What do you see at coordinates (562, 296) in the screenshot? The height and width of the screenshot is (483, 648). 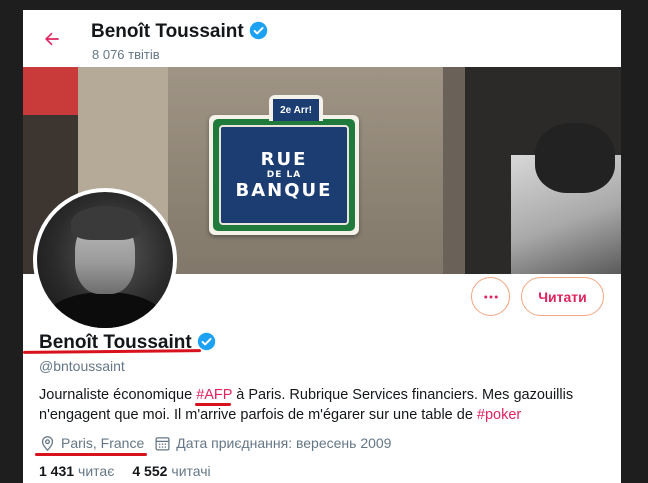 I see `follow-button: Читати` at bounding box center [562, 296].